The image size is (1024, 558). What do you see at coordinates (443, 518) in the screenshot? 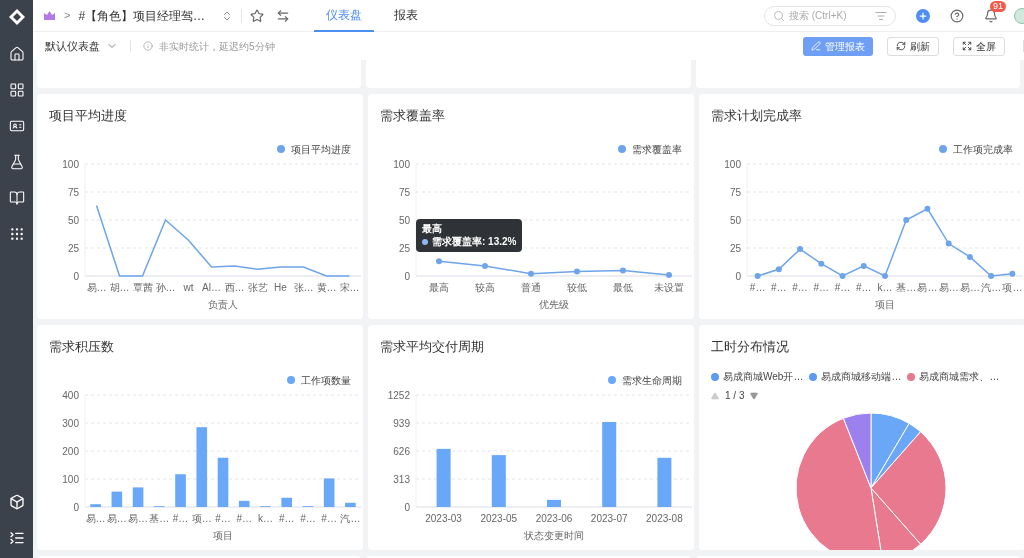
I see `x-tick-label: 2023-03` at bounding box center [443, 518].